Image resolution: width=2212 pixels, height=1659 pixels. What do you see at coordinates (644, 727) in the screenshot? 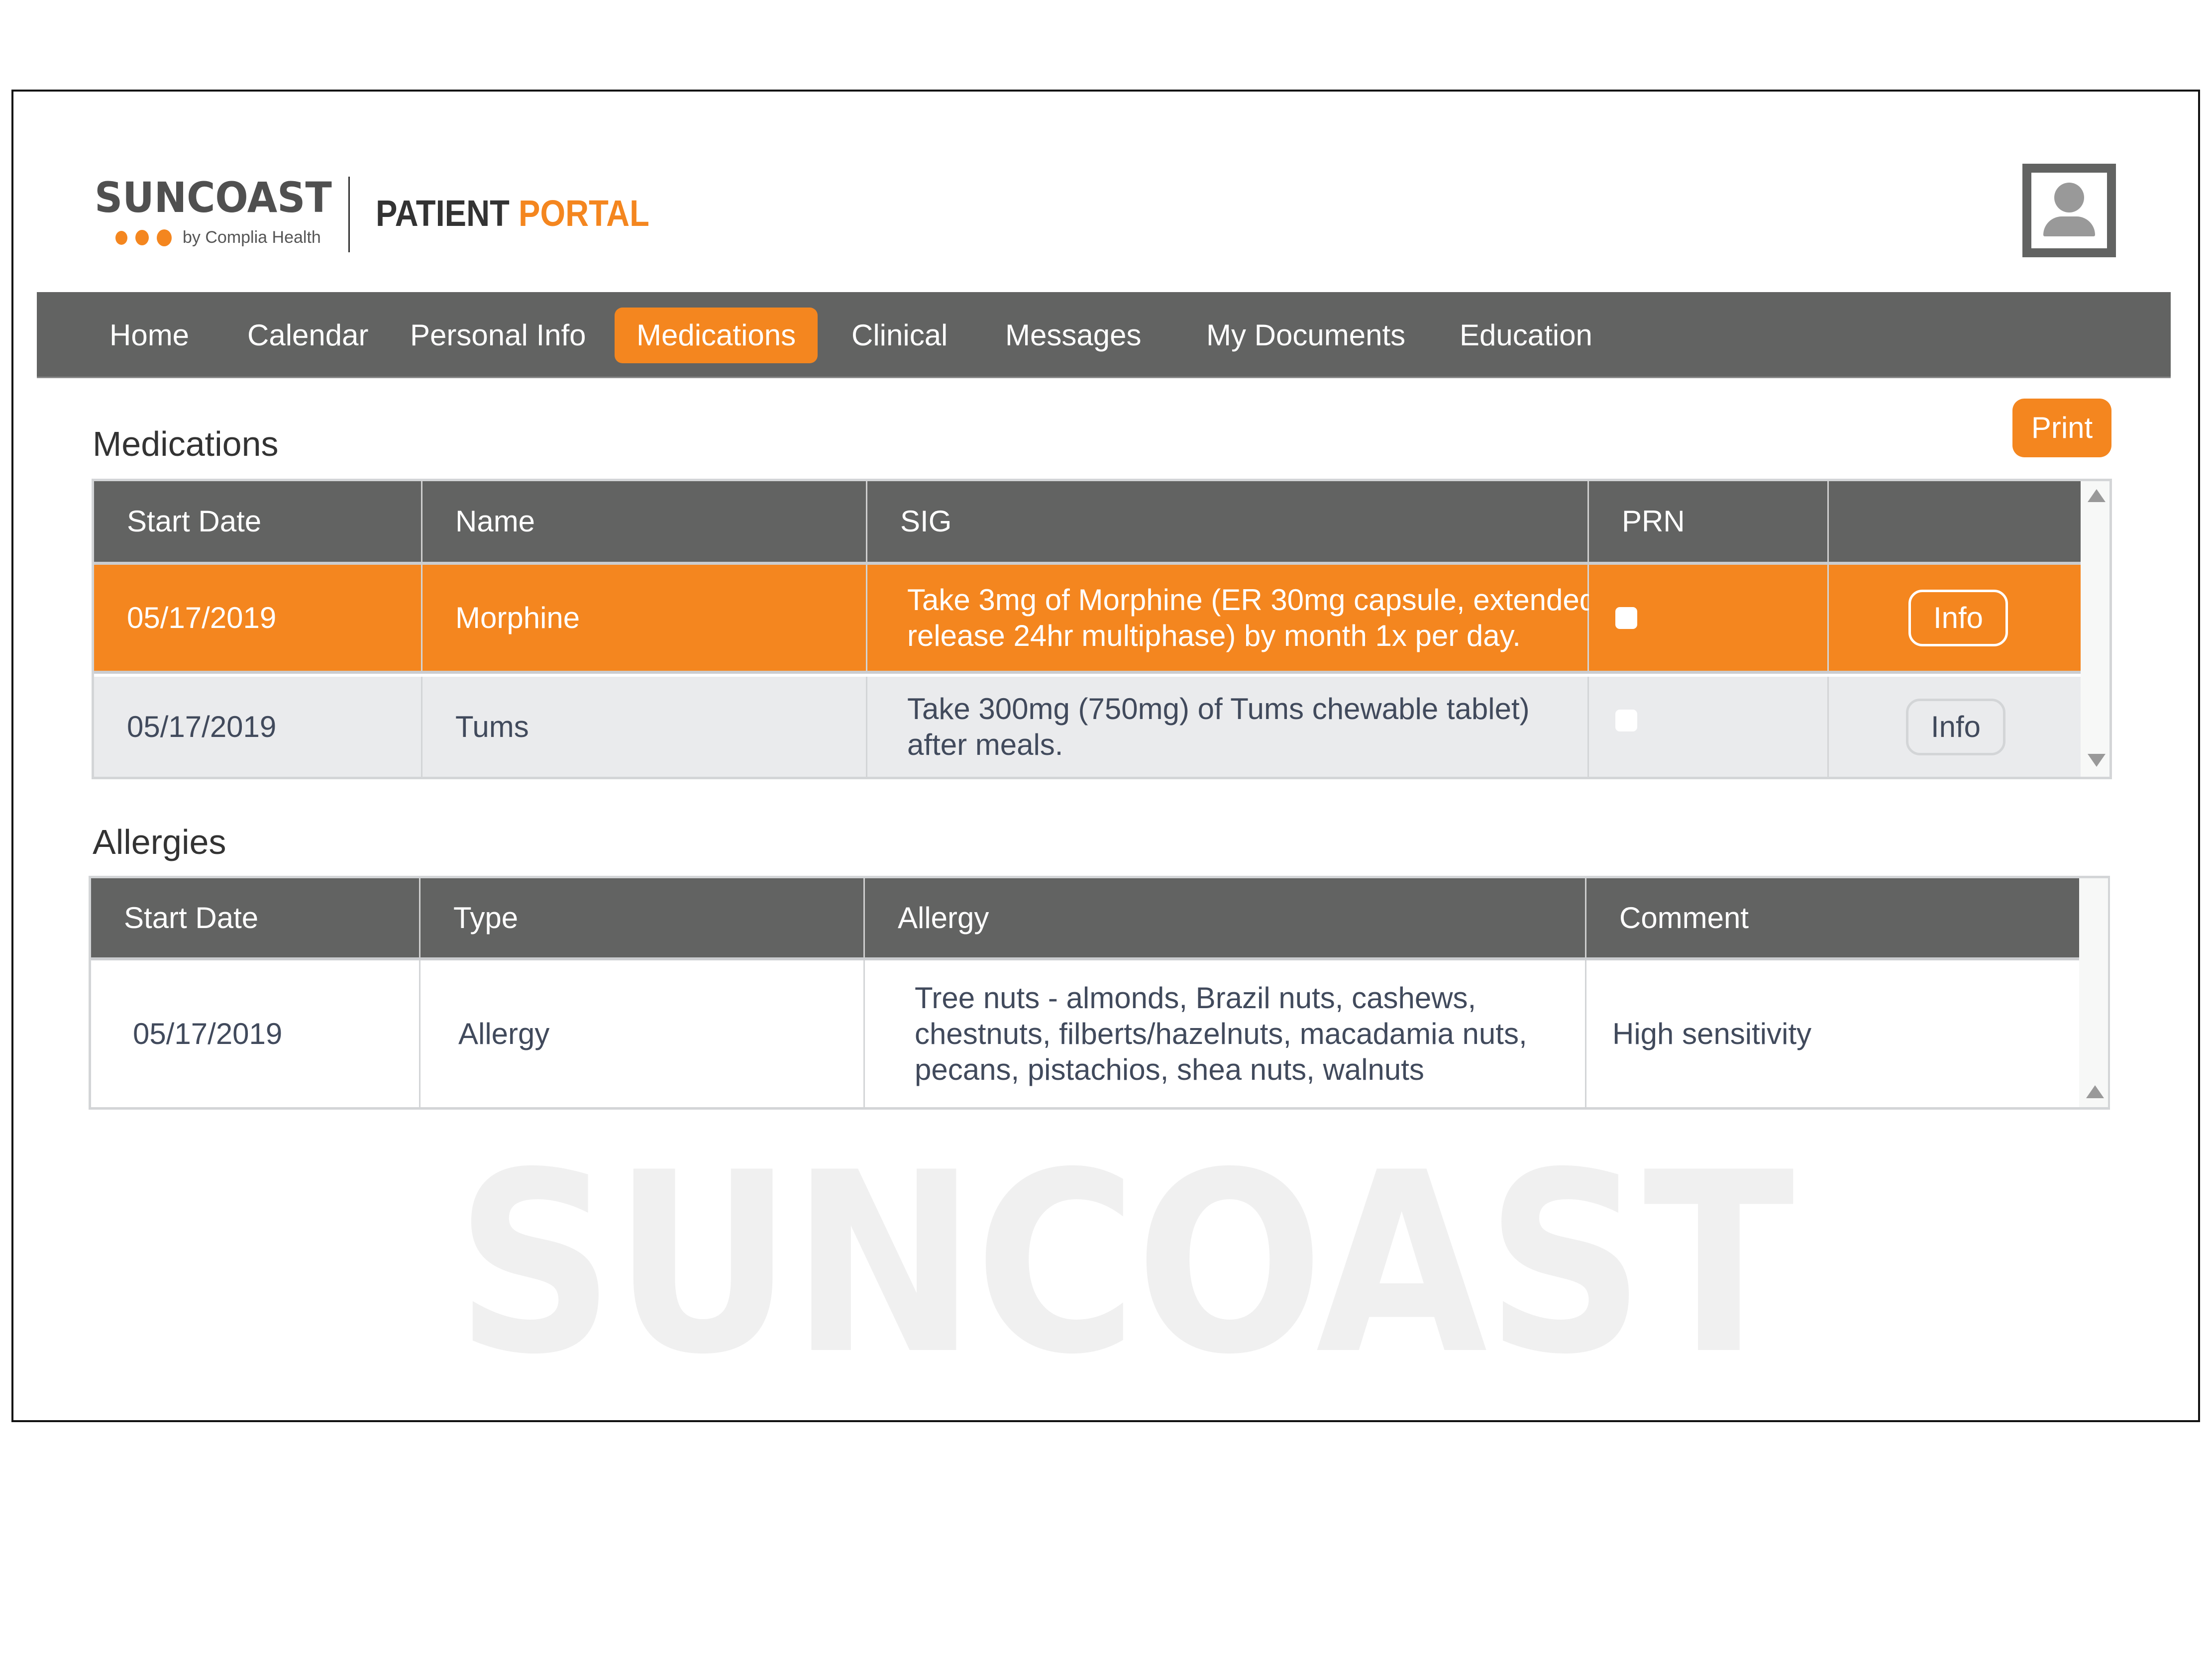
I see `cell-name: Tums` at bounding box center [644, 727].